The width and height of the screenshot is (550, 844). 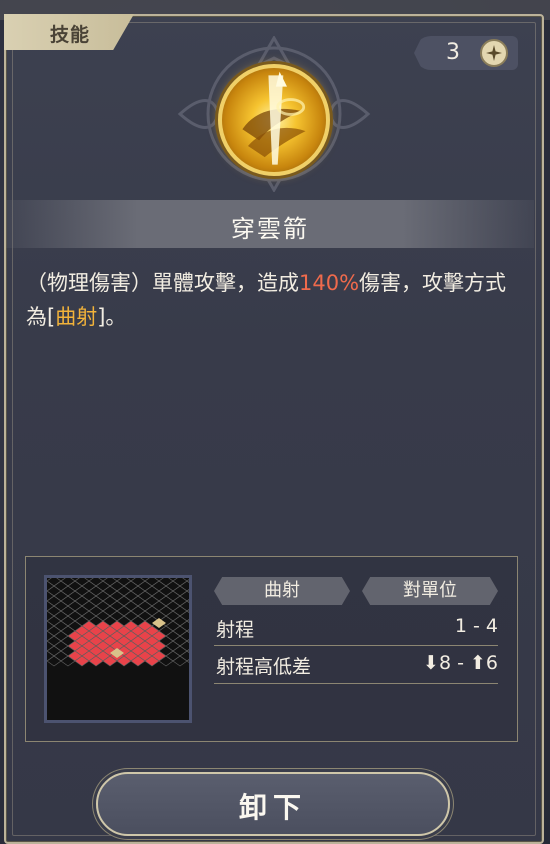 I want to click on golden-arrow-skill-icon, so click(x=274, y=120).